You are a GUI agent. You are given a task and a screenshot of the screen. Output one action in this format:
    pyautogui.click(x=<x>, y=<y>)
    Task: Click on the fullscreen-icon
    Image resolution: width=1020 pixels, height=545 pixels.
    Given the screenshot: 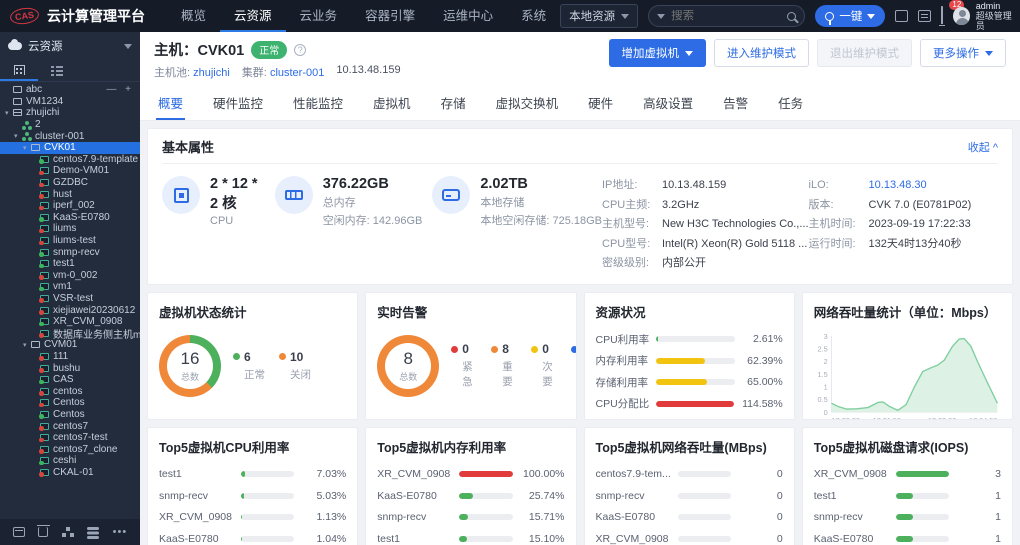 What is the action you would take?
    pyautogui.click(x=902, y=16)
    